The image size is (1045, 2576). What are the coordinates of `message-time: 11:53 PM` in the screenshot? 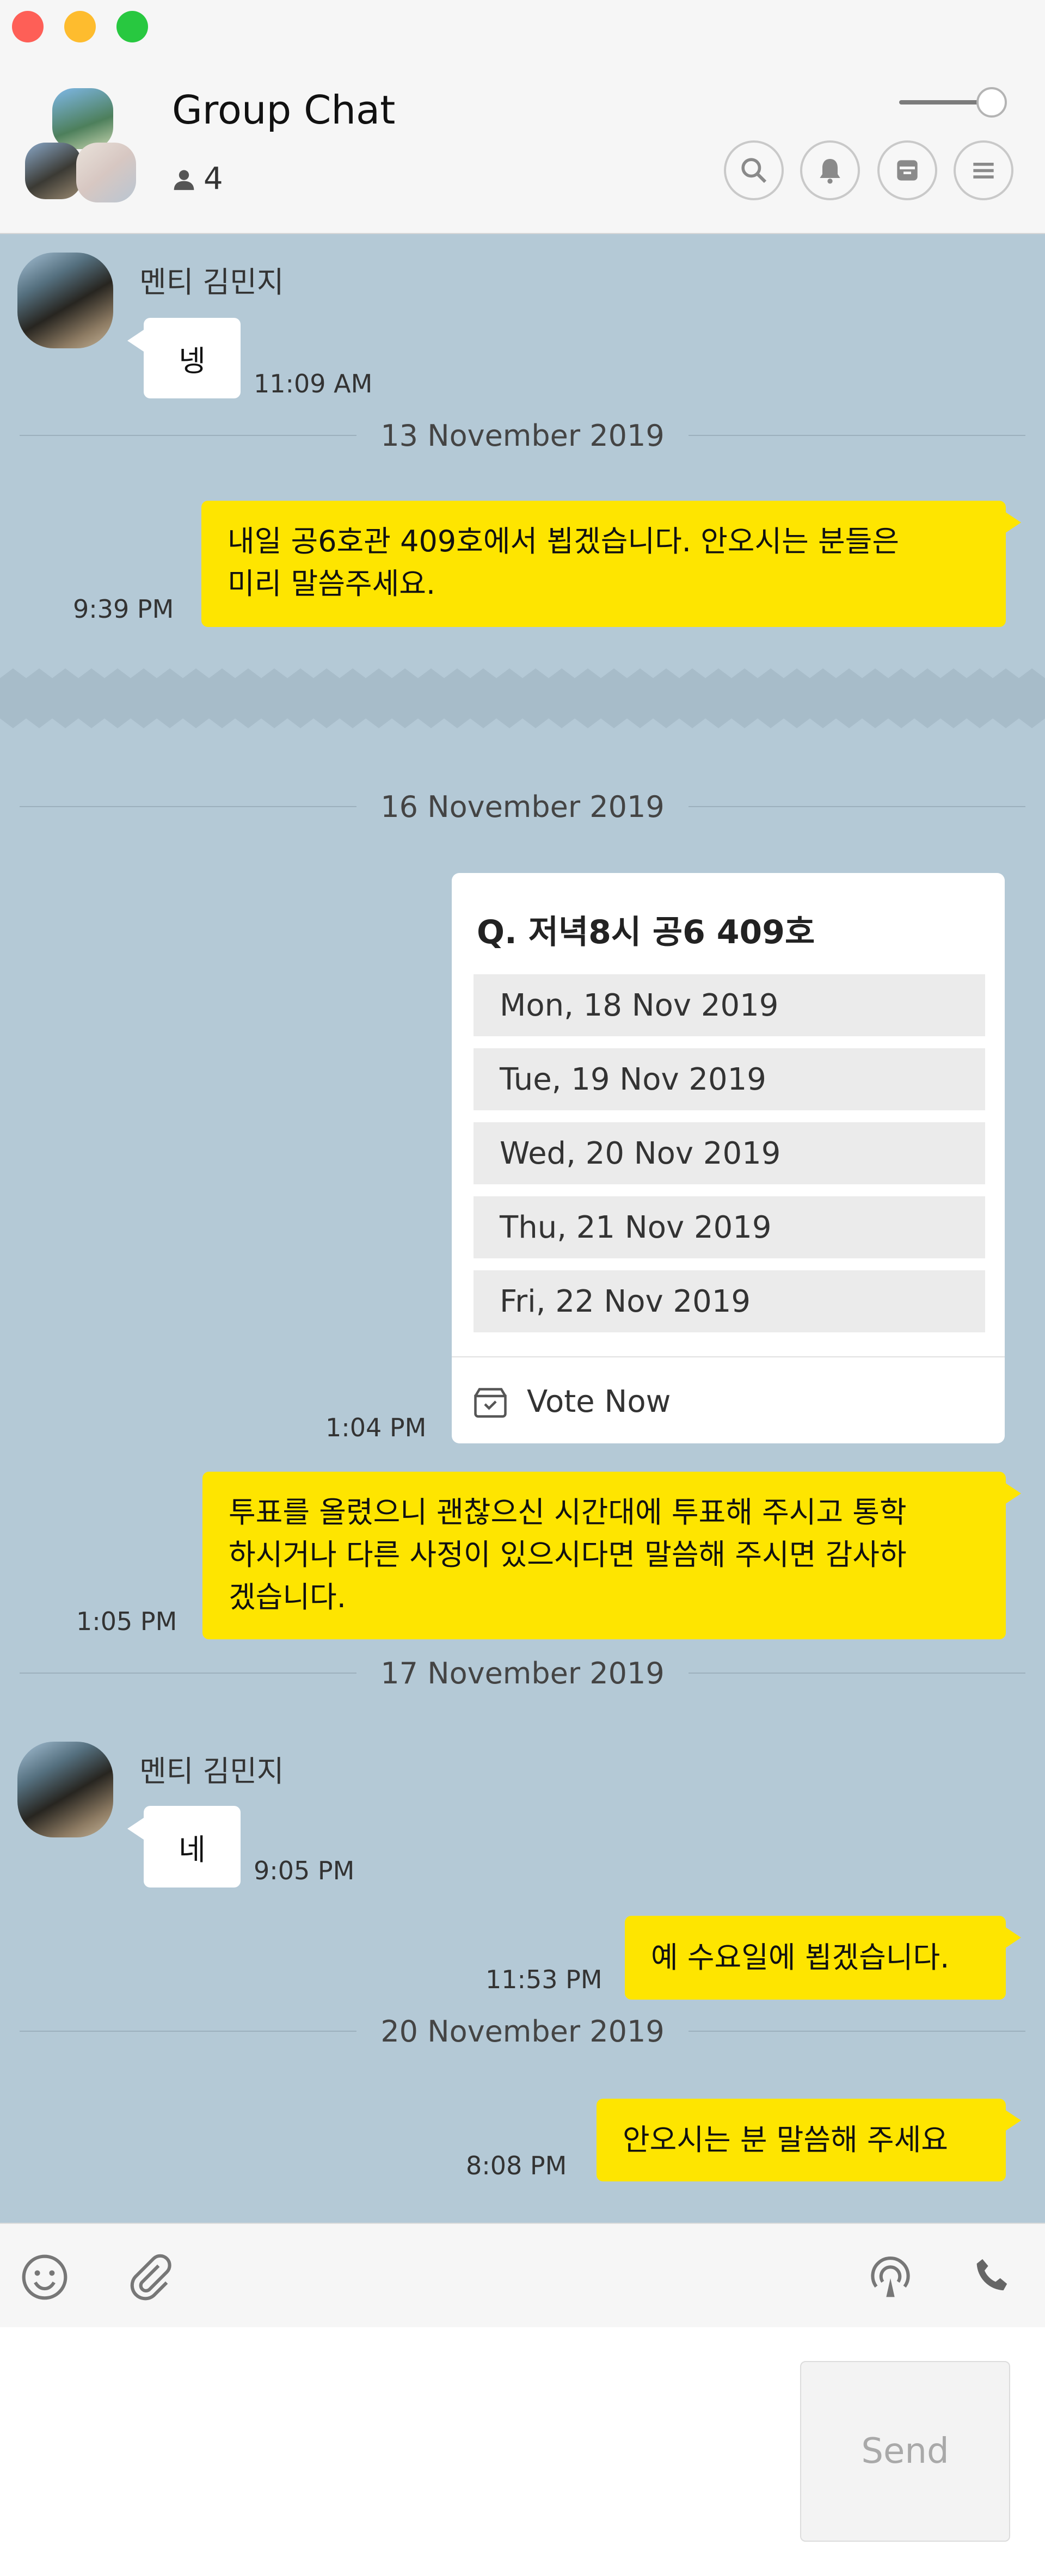 It's located at (544, 1979).